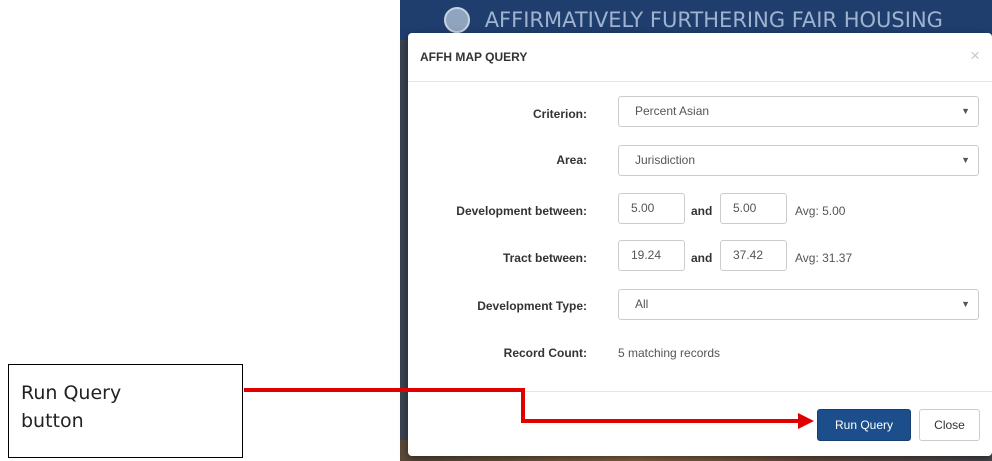 The width and height of the screenshot is (992, 461). I want to click on annotation-callout: Run Query button, so click(125, 411).